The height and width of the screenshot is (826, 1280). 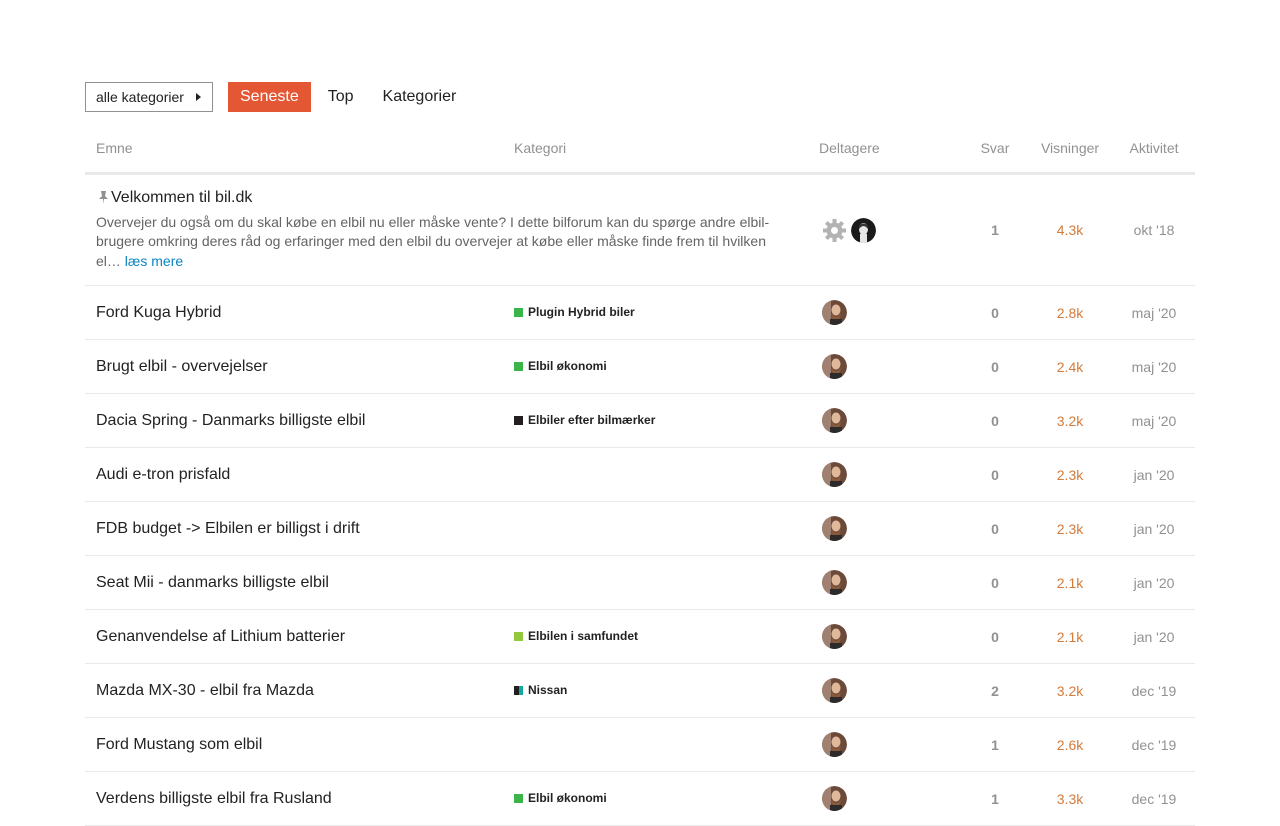 I want to click on view-count: 4.3k, so click(x=1070, y=229).